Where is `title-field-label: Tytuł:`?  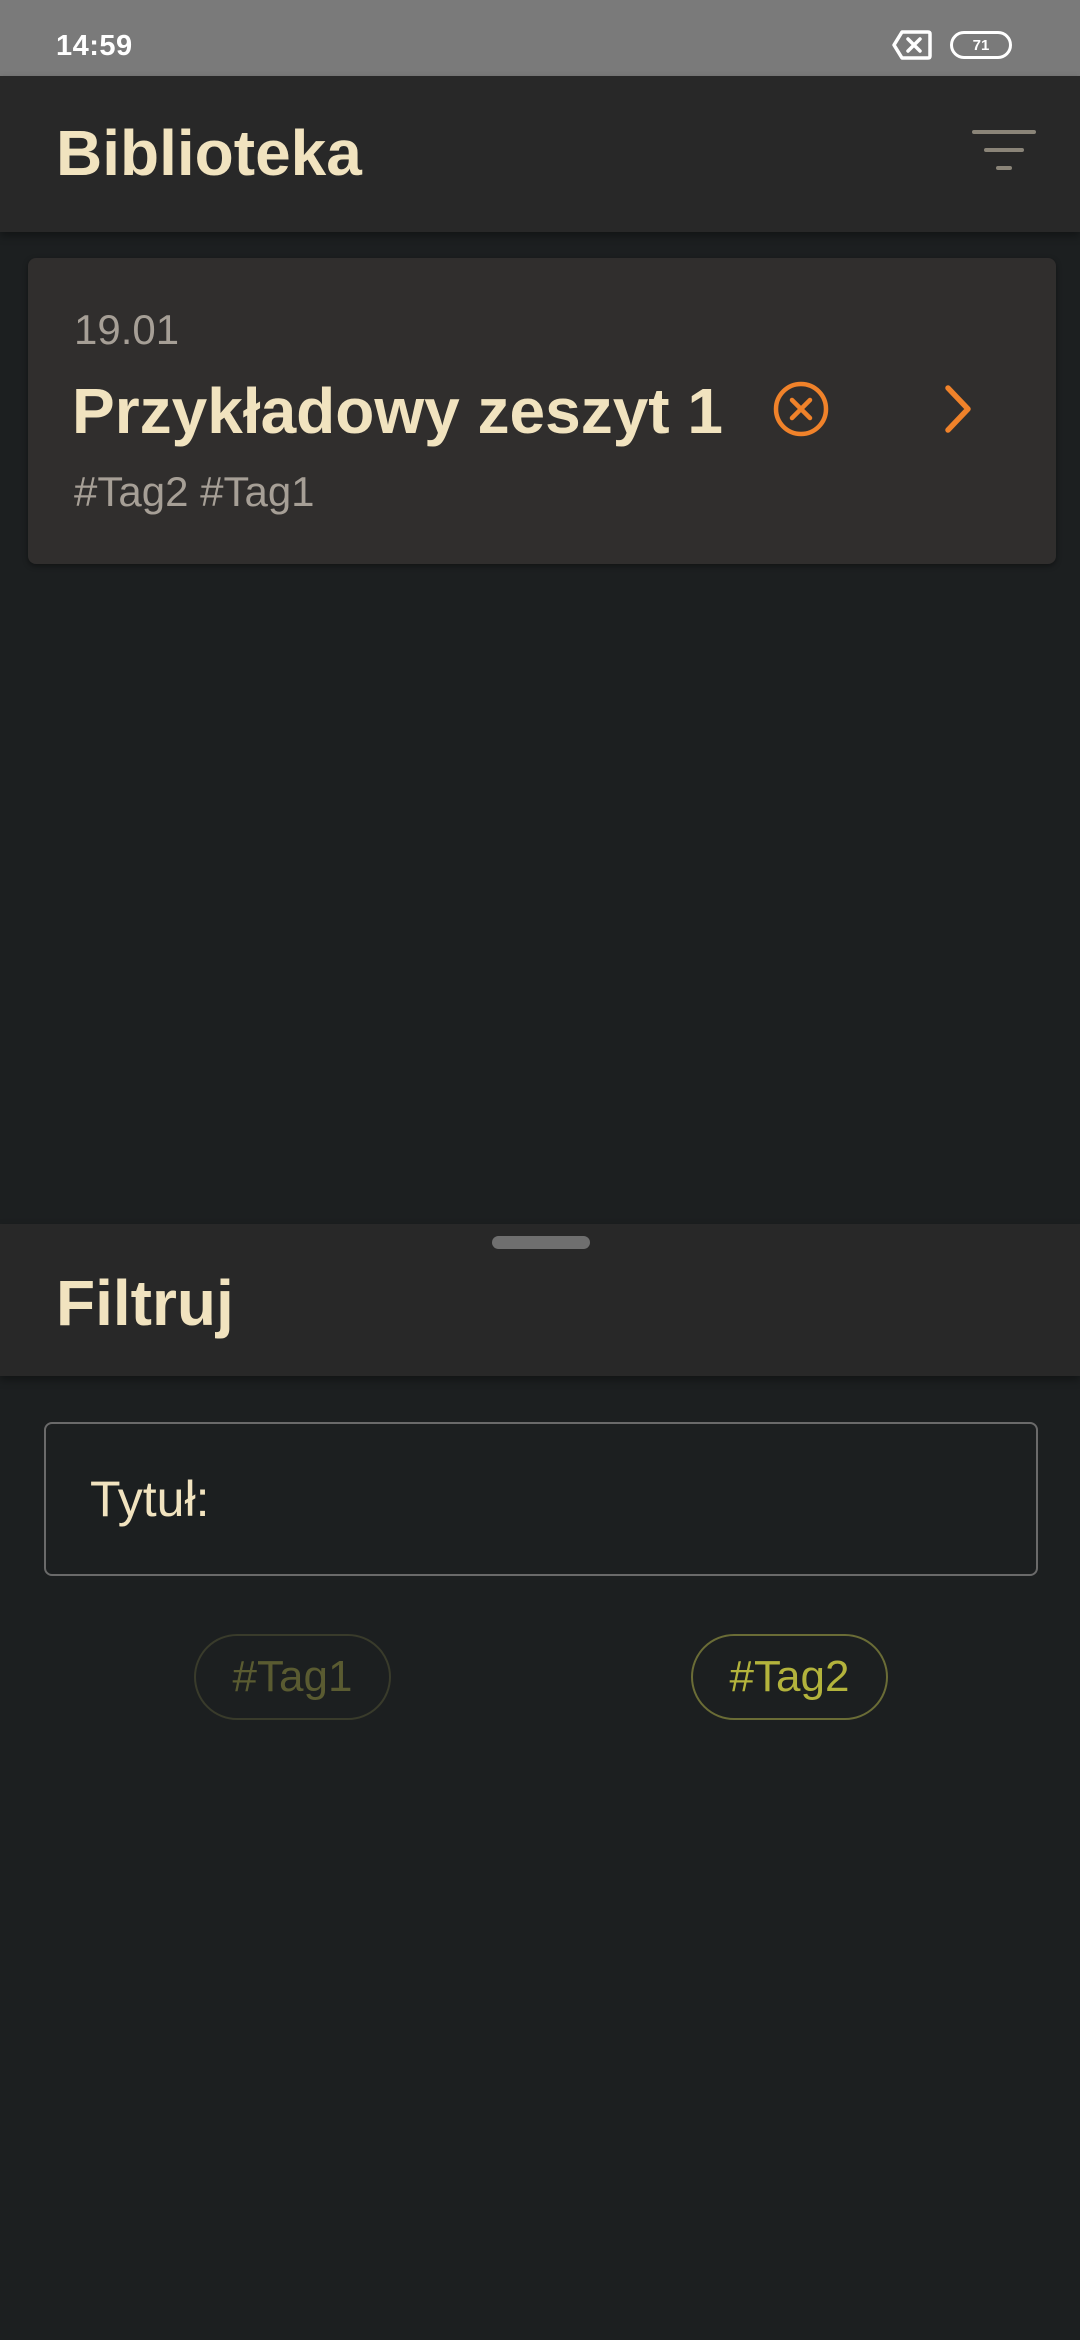 title-field-label: Tytuł: is located at coordinates (150, 1499).